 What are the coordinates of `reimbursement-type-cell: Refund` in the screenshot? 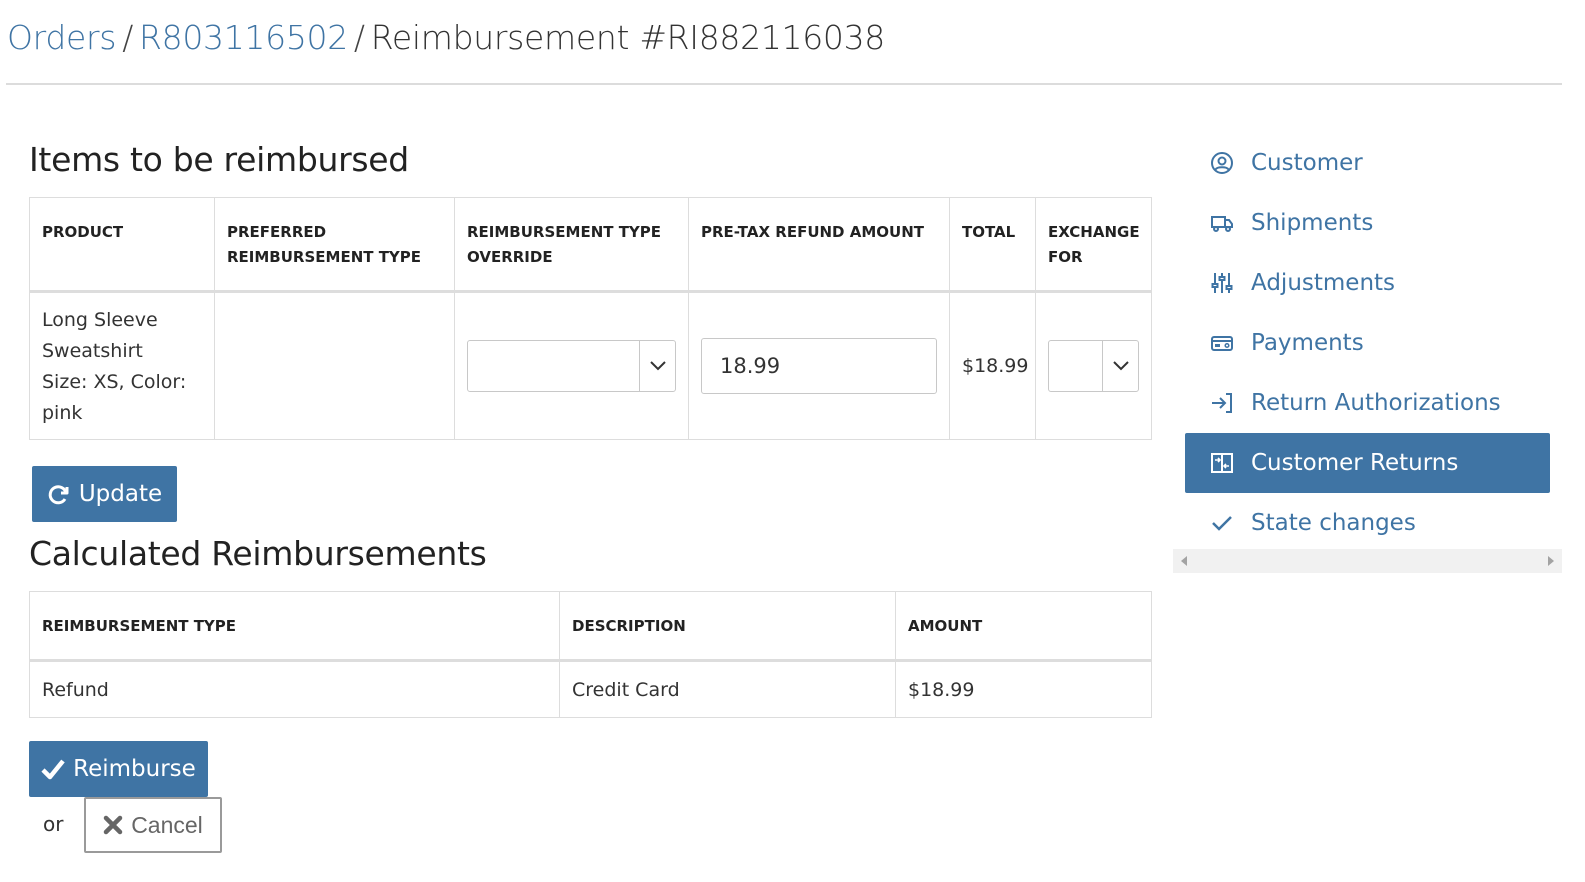 It's located at (294, 689).